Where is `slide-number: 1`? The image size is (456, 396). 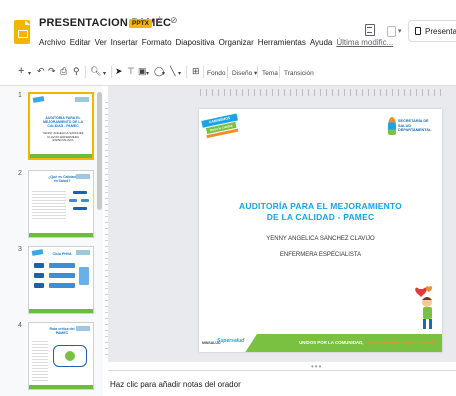
slide-number: 1 is located at coordinates (20, 95).